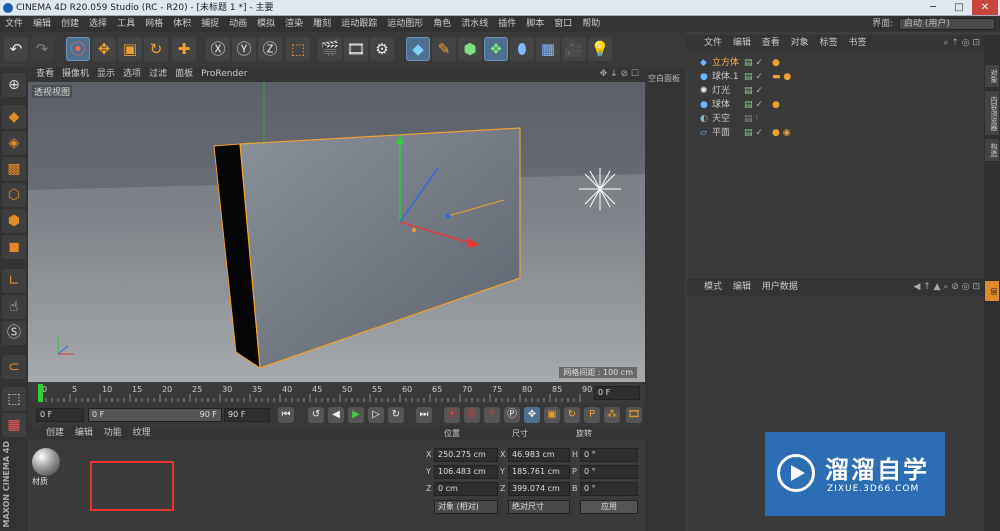  I want to click on y-axis-icon: Ⓨ, so click(244, 49).